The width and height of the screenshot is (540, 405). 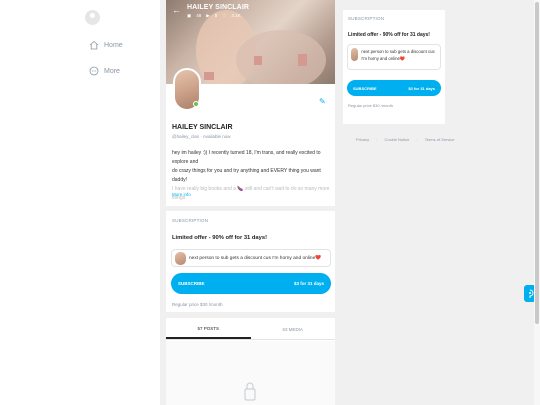 What do you see at coordinates (250, 391) in the screenshot?
I see `lock-icon` at bounding box center [250, 391].